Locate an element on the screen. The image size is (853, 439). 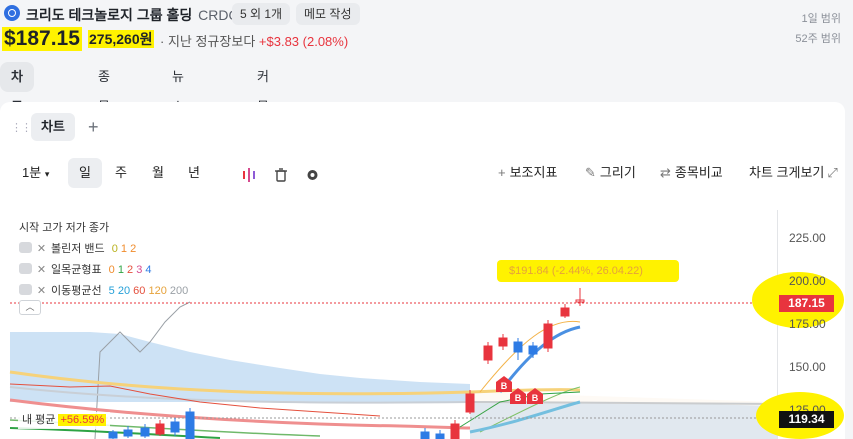
trash-icon is located at coordinates (281, 179).